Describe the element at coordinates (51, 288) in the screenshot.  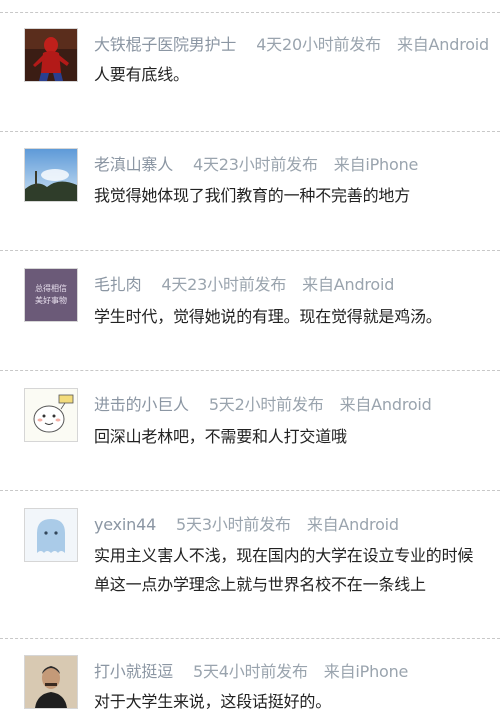
I see `svg-text: 总得相信` at that location.